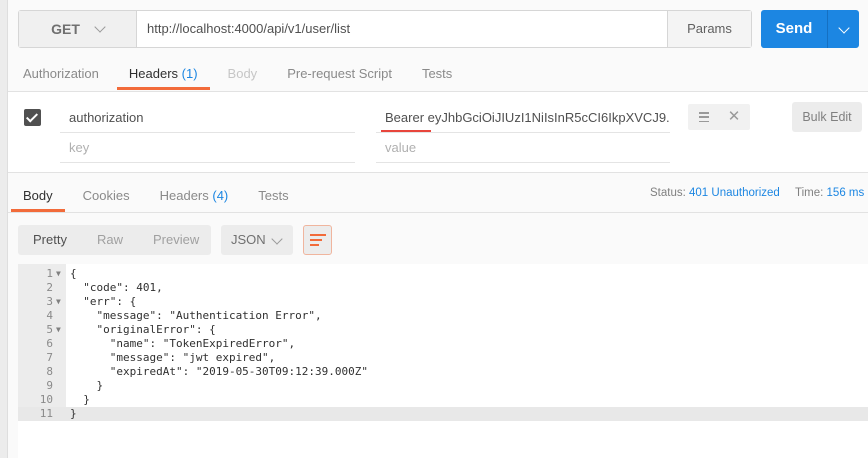  I want to click on line-number: 6, so click(49, 343).